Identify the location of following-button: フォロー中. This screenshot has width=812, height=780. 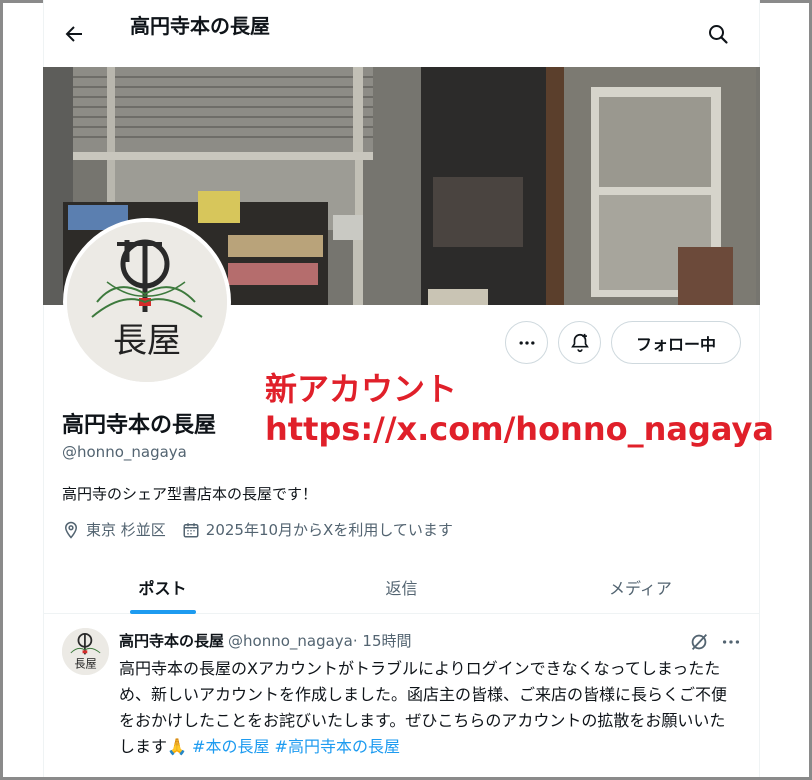
(676, 342).